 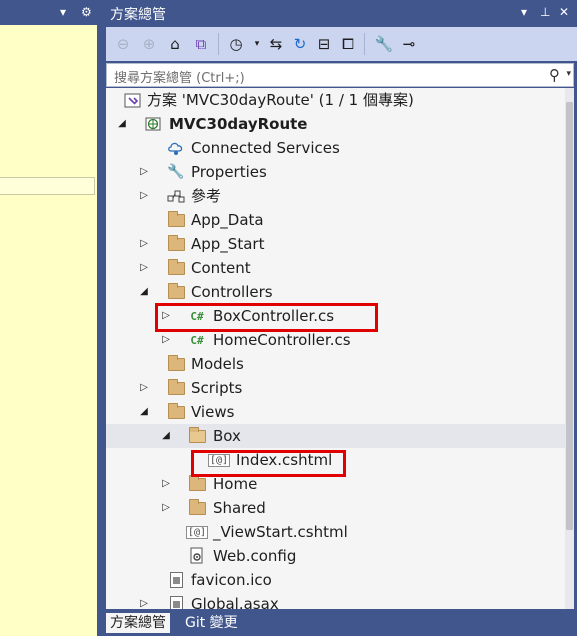 What do you see at coordinates (340, 75) in the screenshot?
I see `explorer-search: 搜尋方案總管 (Ctrl+;) ⚲ ▾` at bounding box center [340, 75].